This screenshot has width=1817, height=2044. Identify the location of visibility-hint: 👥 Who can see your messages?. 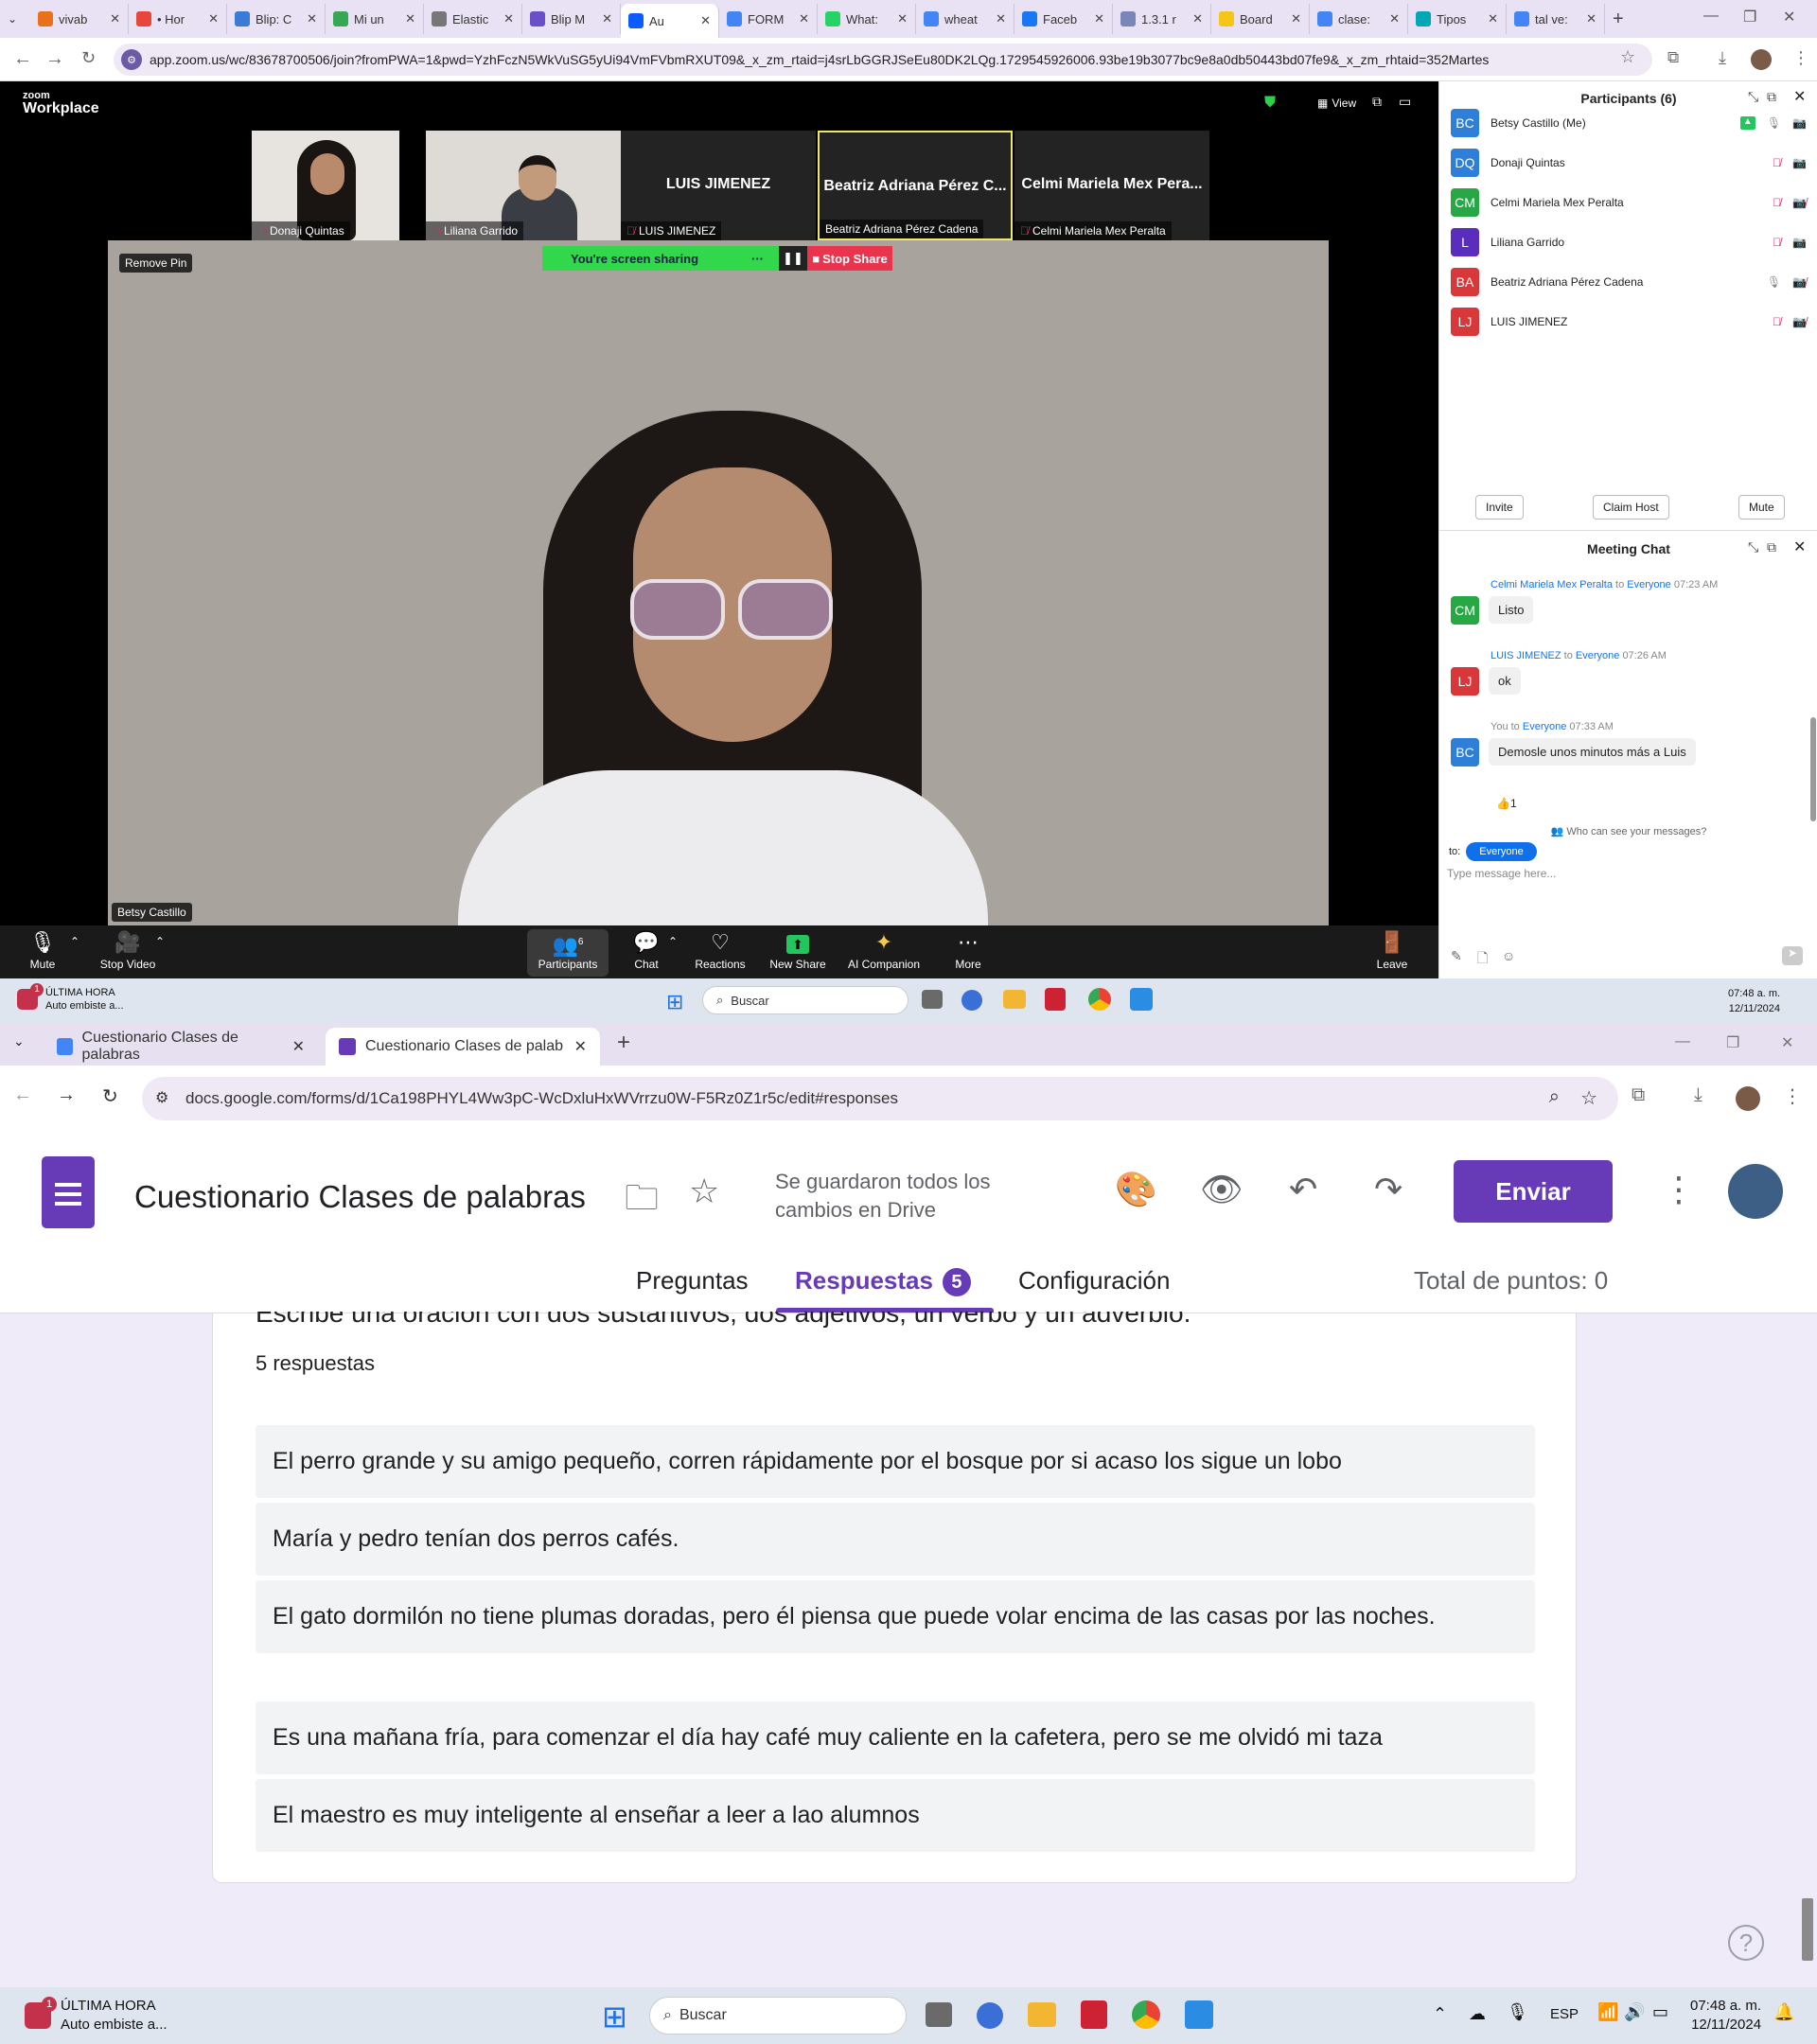
(1628, 831).